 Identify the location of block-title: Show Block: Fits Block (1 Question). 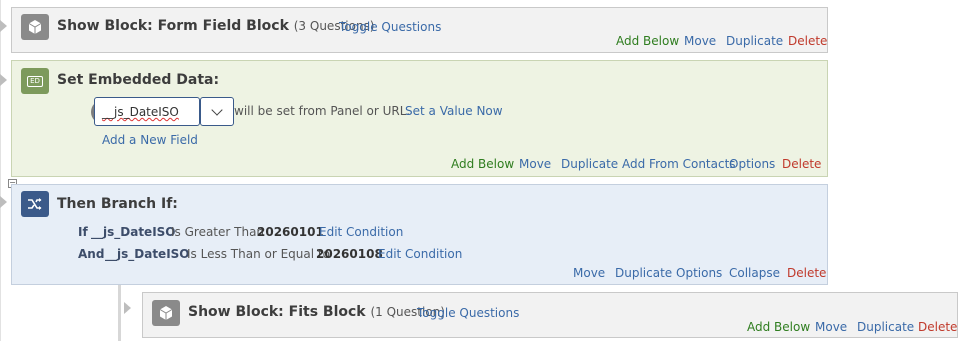
(316, 312).